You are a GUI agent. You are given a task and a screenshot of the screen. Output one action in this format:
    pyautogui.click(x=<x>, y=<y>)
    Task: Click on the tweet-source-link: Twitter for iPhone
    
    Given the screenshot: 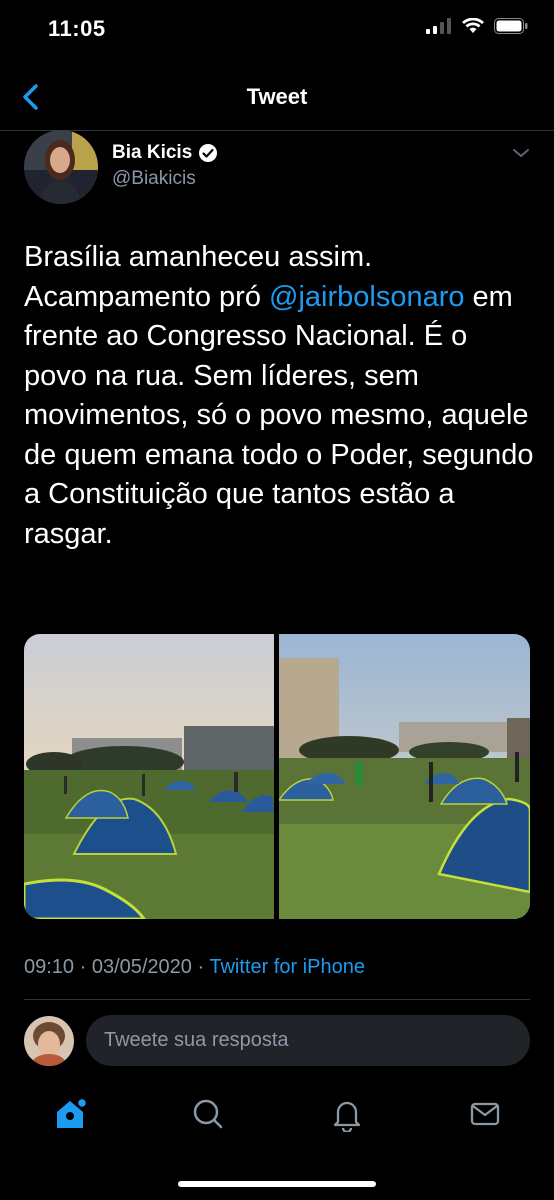 What is the action you would take?
    pyautogui.click(x=287, y=967)
    